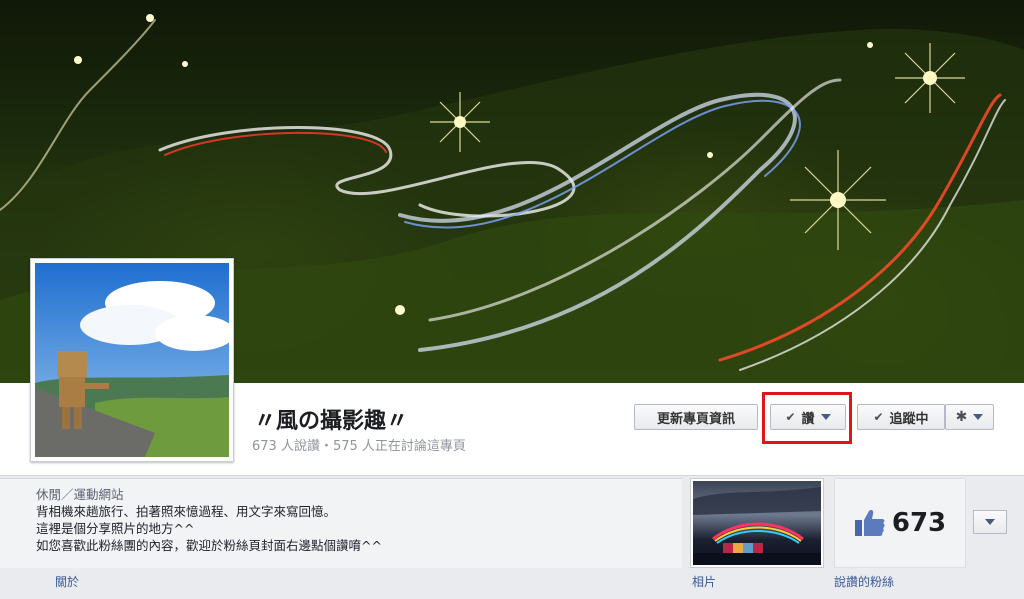 The image size is (1024, 599). I want to click on update-page-info-label: 更新專頁資訊, so click(695, 419).